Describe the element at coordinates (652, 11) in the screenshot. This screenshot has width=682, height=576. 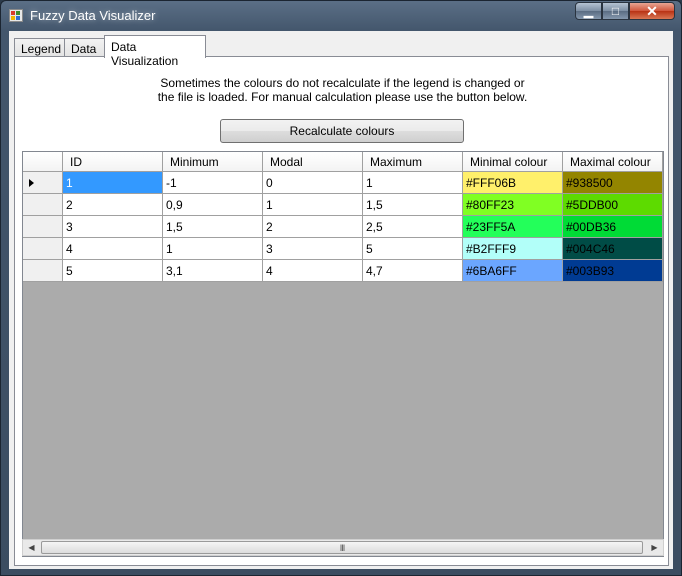
I see `close-button: ✕` at that location.